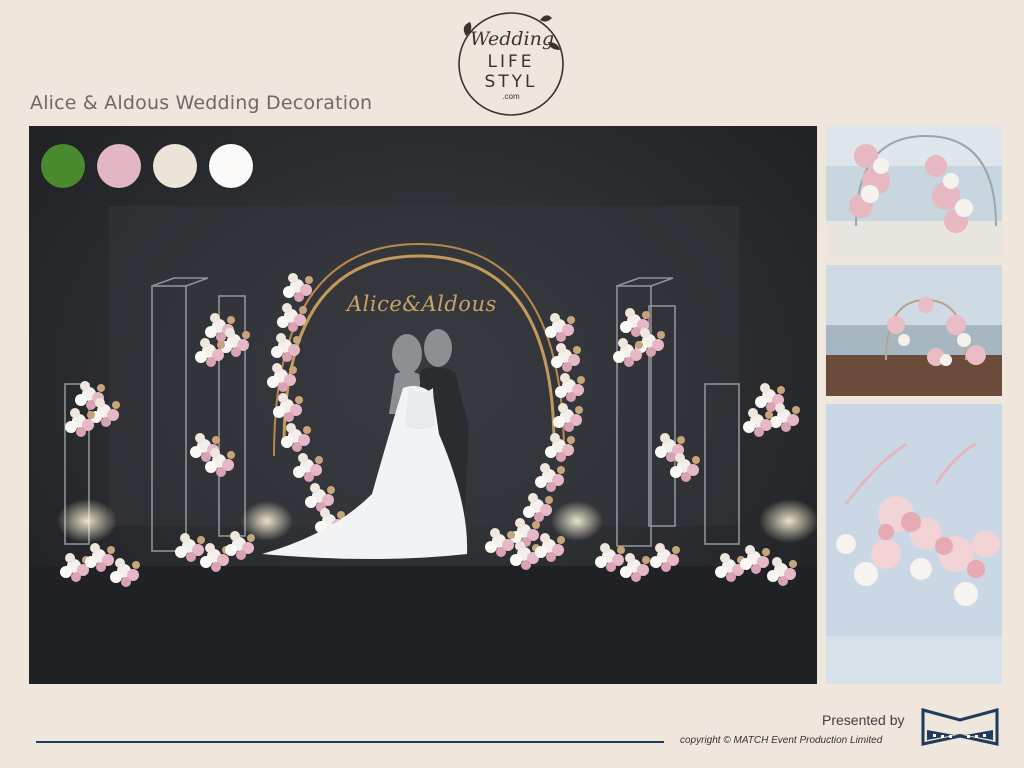 The image size is (1024, 768). I want to click on wedding-lifestyle-logo: Wedding LIFE STYL .com, so click(511, 61).